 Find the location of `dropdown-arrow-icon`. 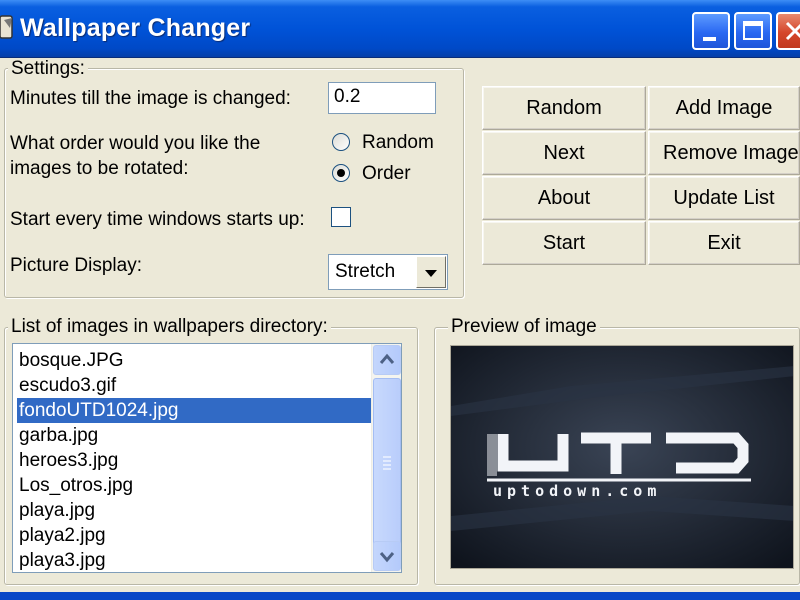

dropdown-arrow-icon is located at coordinates (431, 273).